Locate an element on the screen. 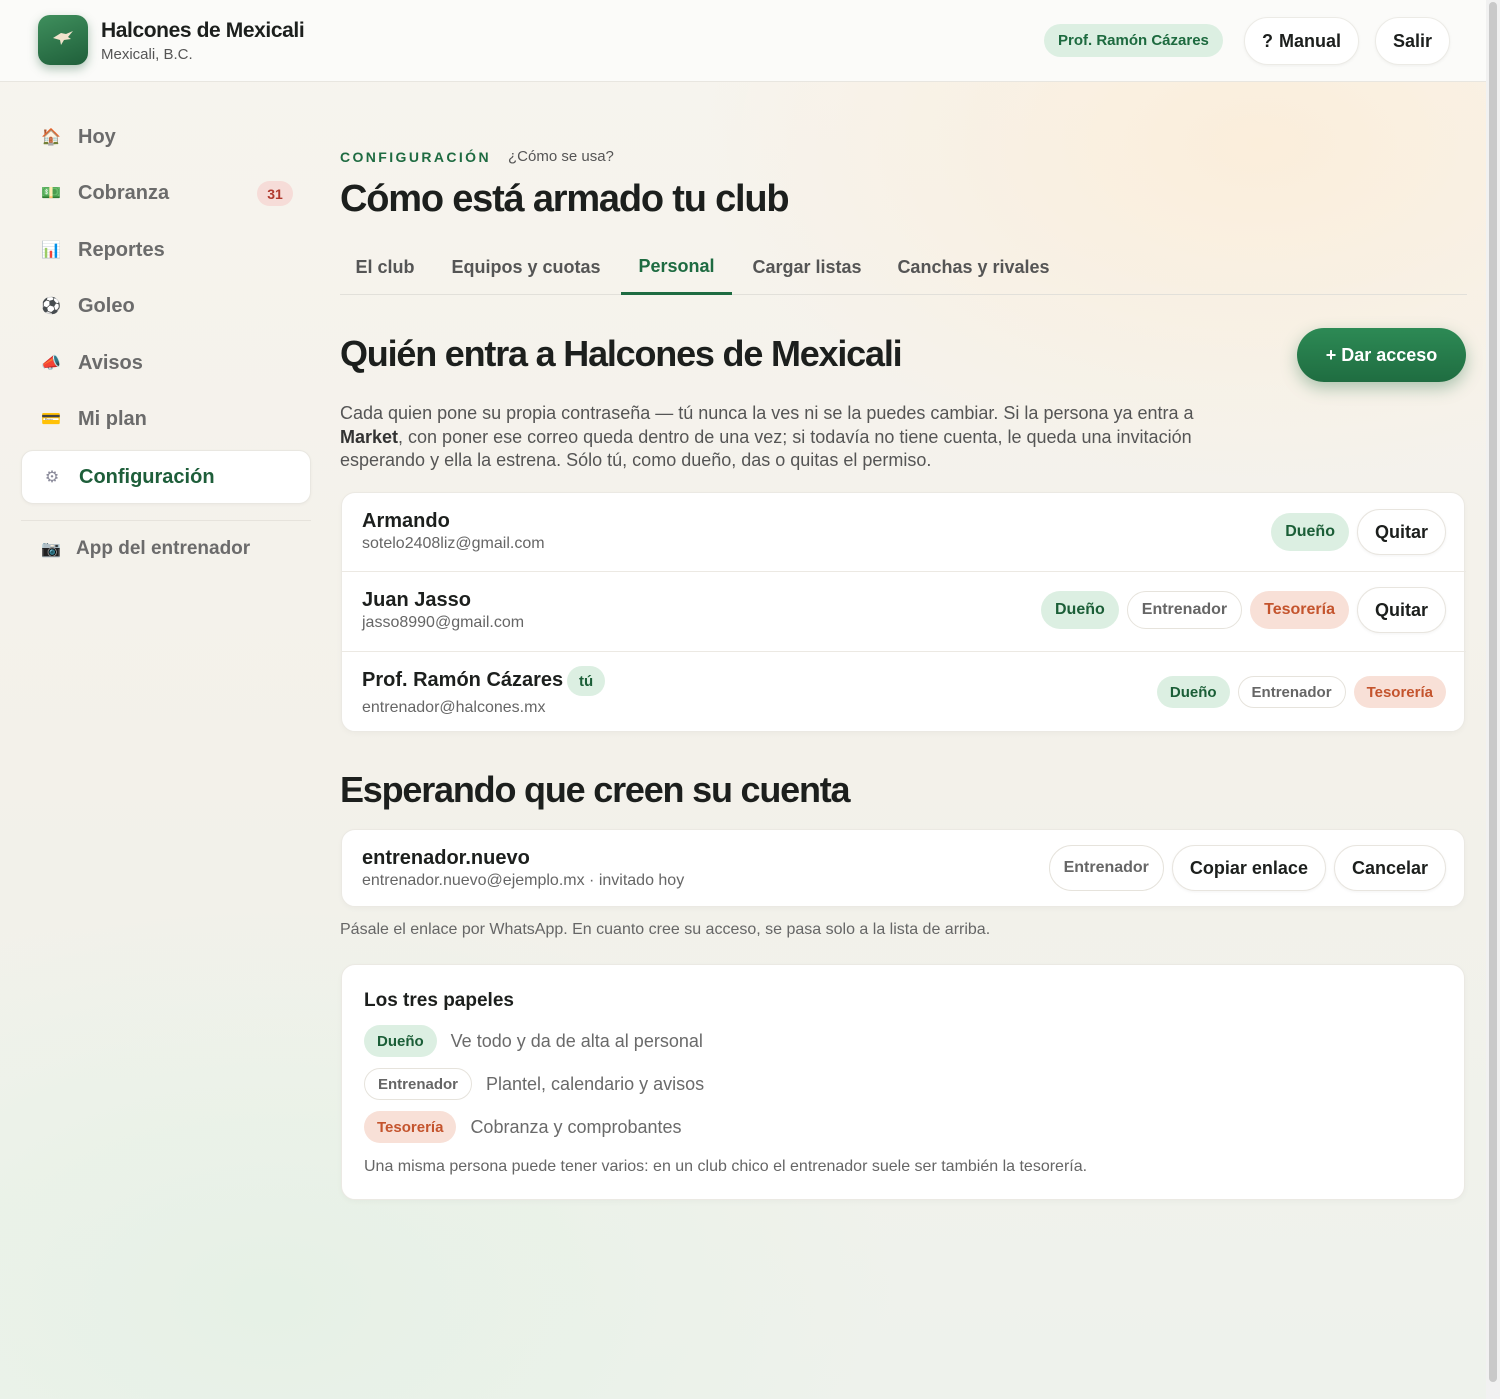 This screenshot has width=1500, height=1399. role-description: Ve todo y da de alta al personal is located at coordinates (576, 1040).